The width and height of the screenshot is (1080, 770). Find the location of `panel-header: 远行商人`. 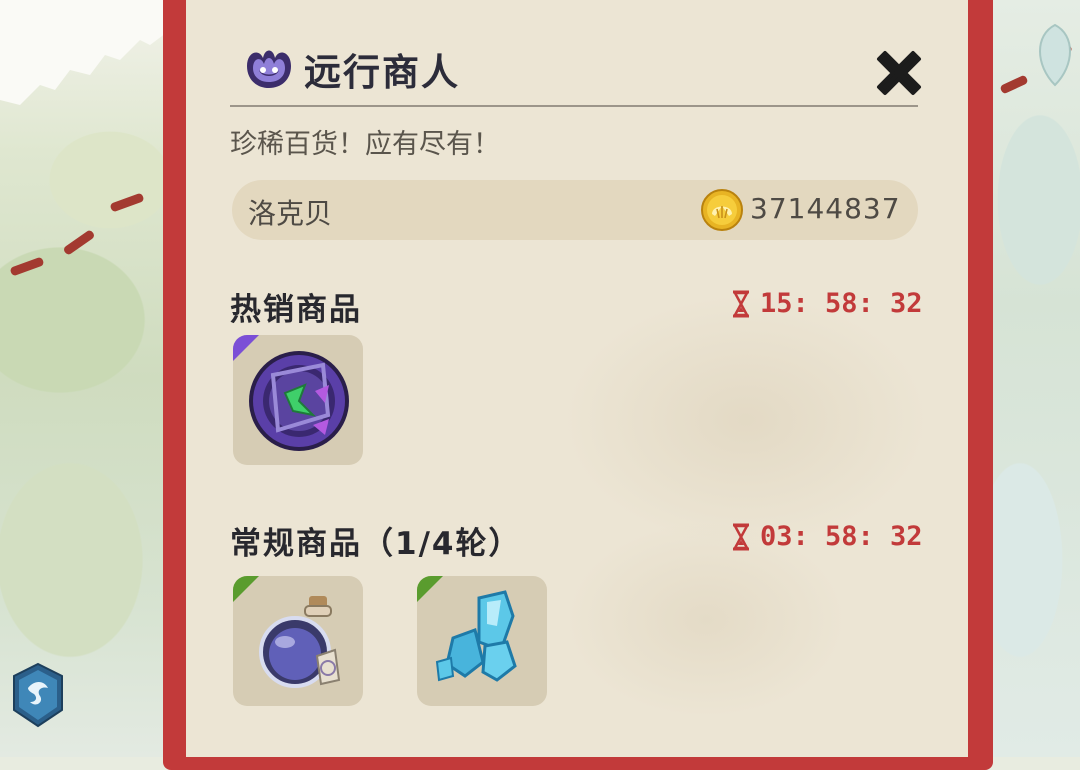

panel-header: 远行商人 is located at coordinates (350, 69).